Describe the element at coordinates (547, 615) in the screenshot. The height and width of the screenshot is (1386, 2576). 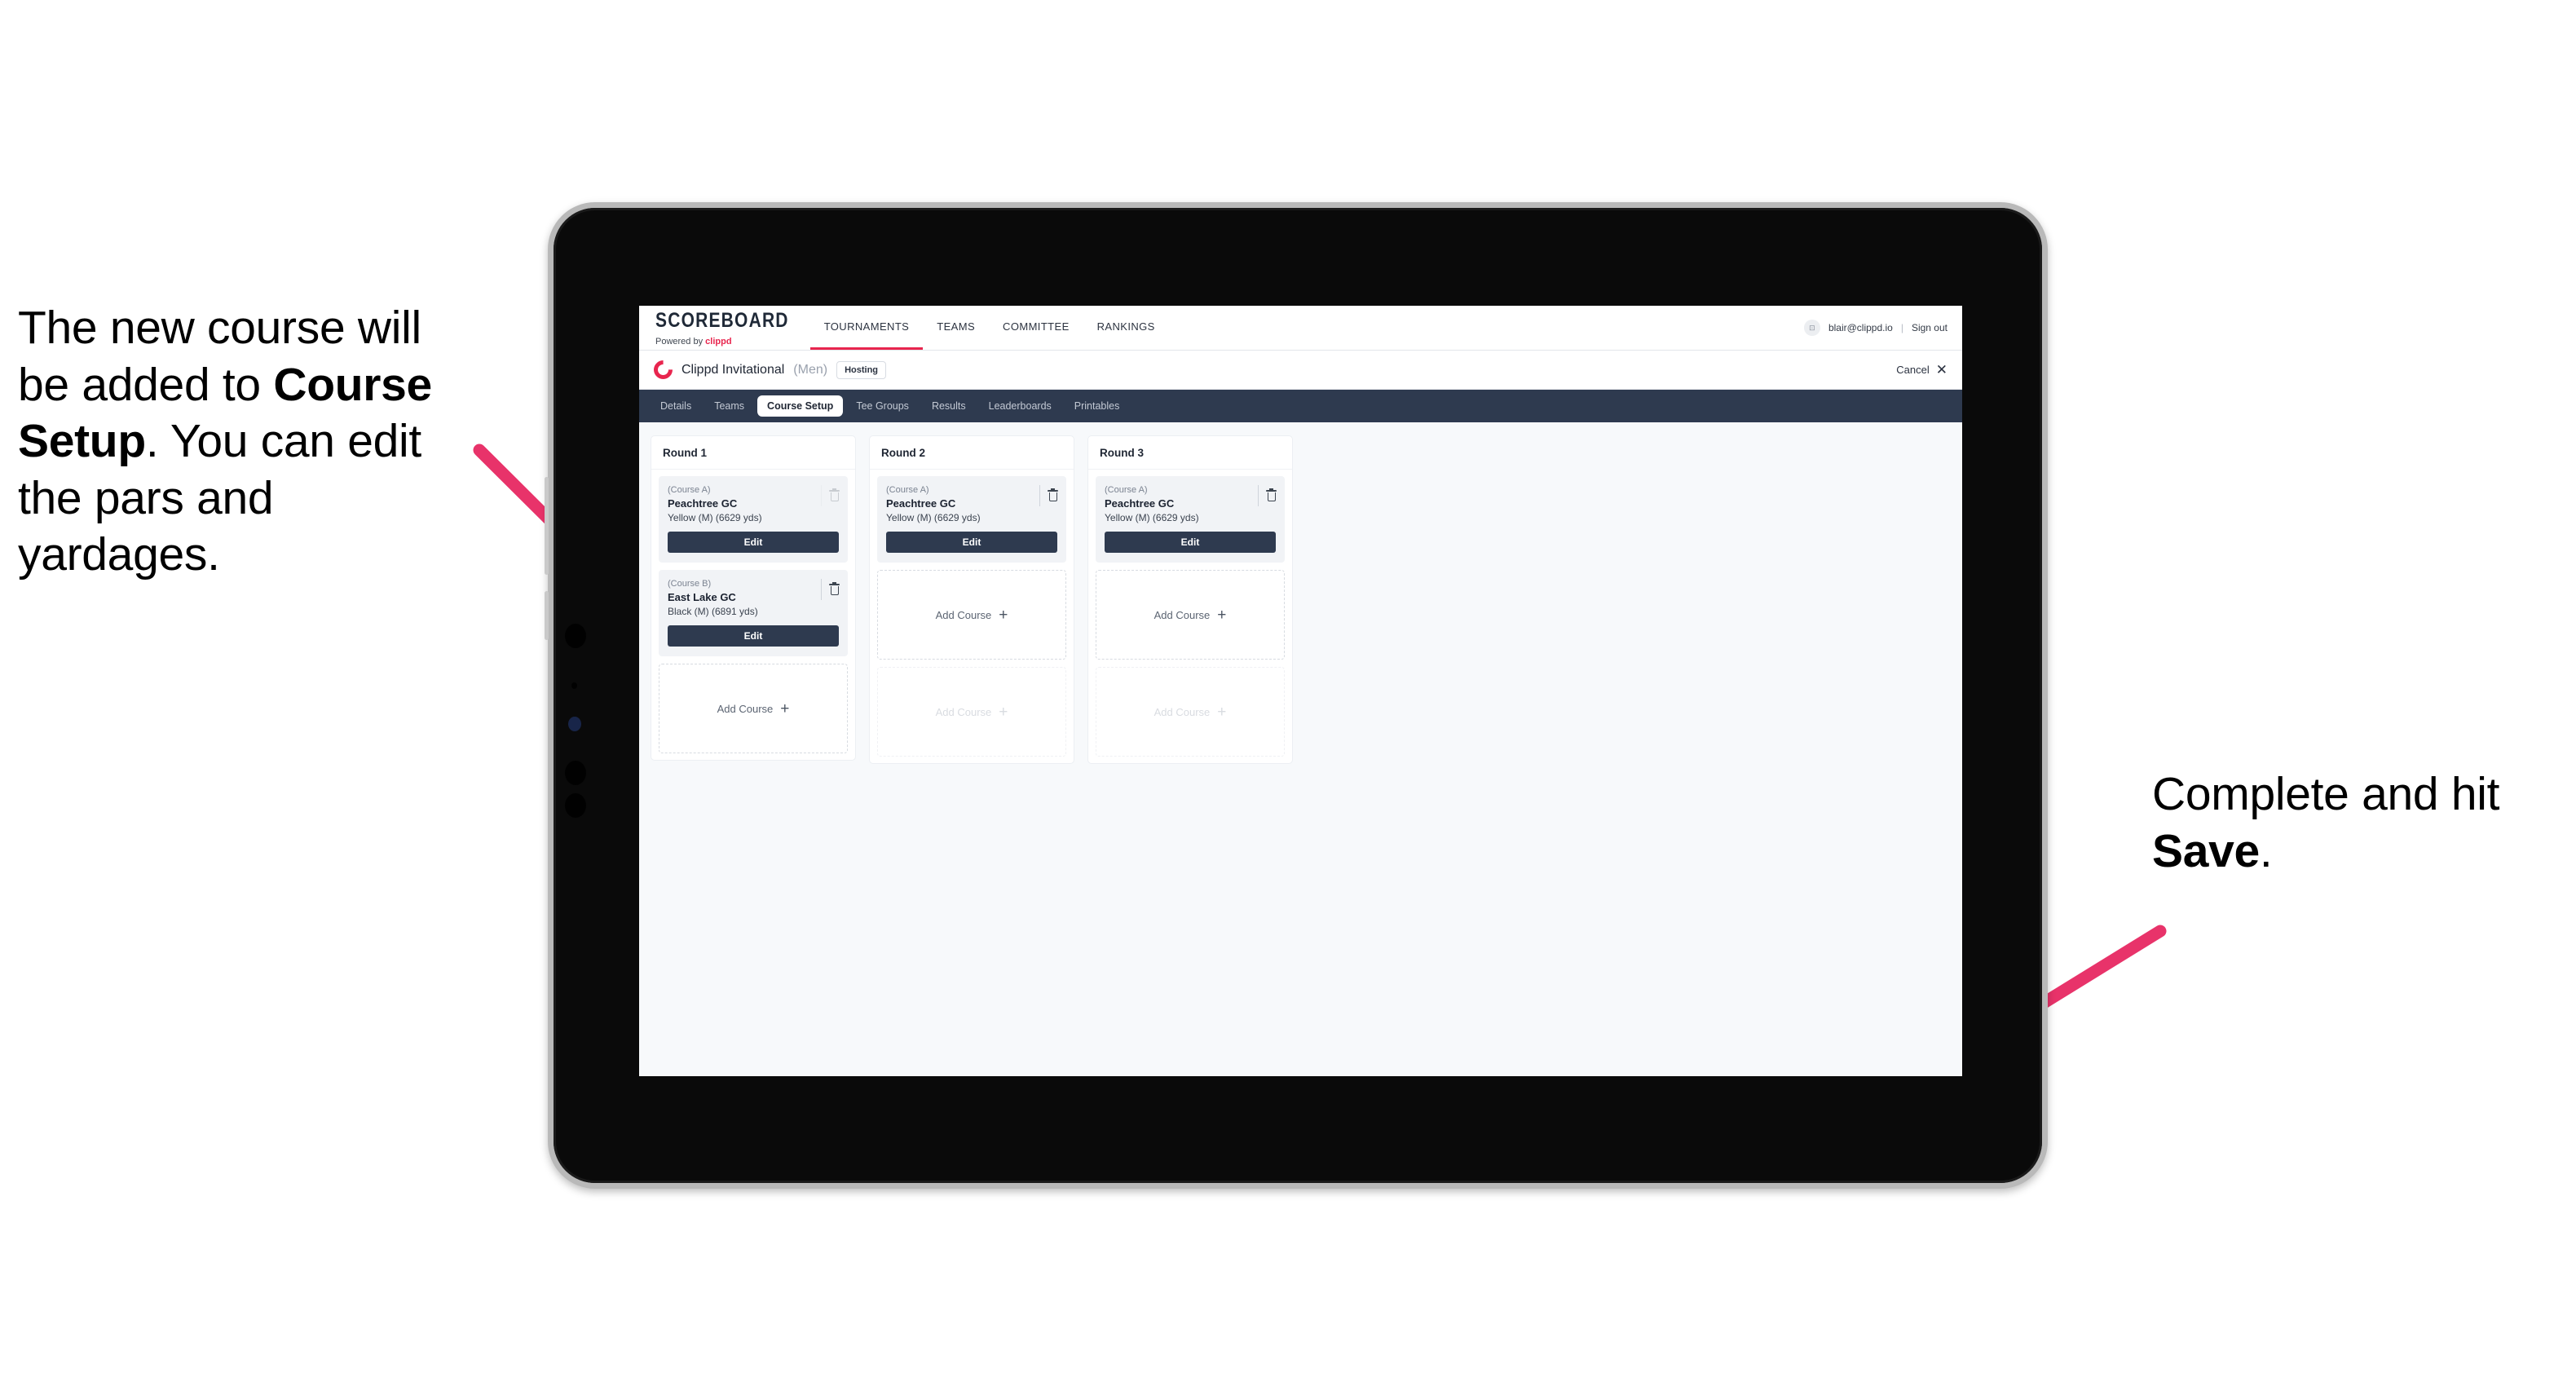
I see `tablet-power-button` at that location.